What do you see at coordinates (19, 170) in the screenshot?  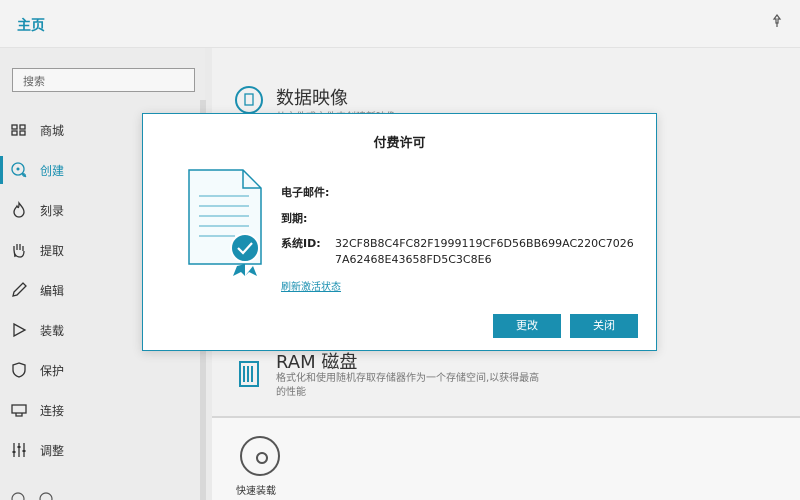 I see `create-icon` at bounding box center [19, 170].